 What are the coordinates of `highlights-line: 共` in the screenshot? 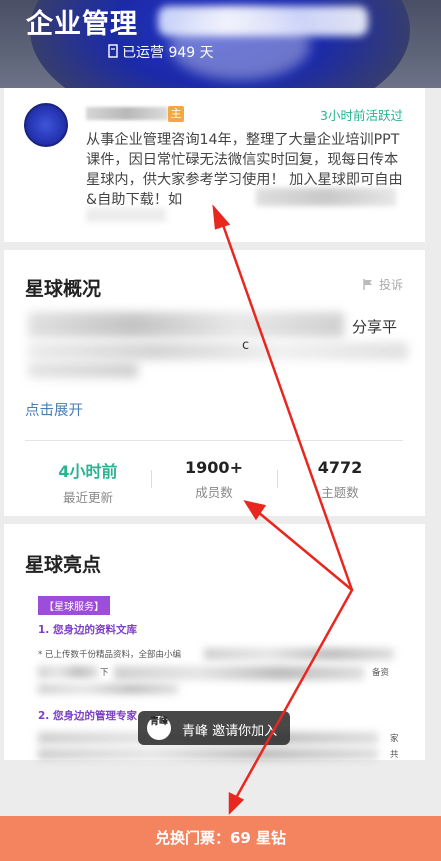 It's located at (394, 755).